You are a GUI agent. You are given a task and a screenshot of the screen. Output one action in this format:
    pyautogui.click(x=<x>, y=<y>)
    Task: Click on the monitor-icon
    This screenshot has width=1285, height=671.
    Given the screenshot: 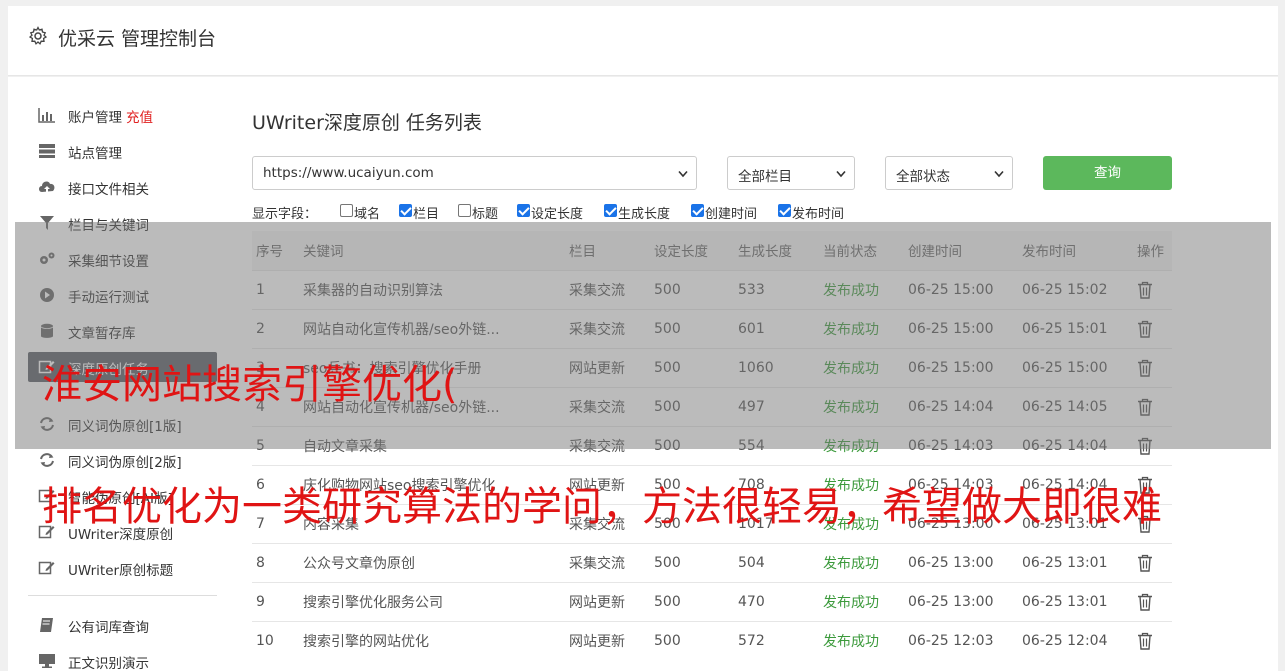 What is the action you would take?
    pyautogui.click(x=47, y=661)
    